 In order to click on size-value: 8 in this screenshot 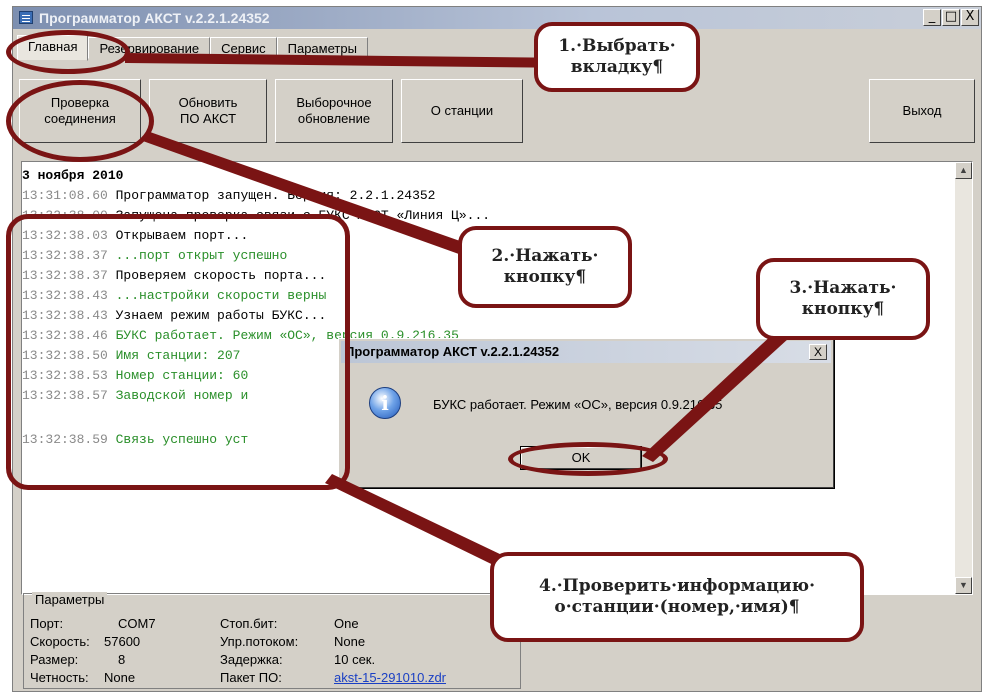, I will do `click(122, 659)`.